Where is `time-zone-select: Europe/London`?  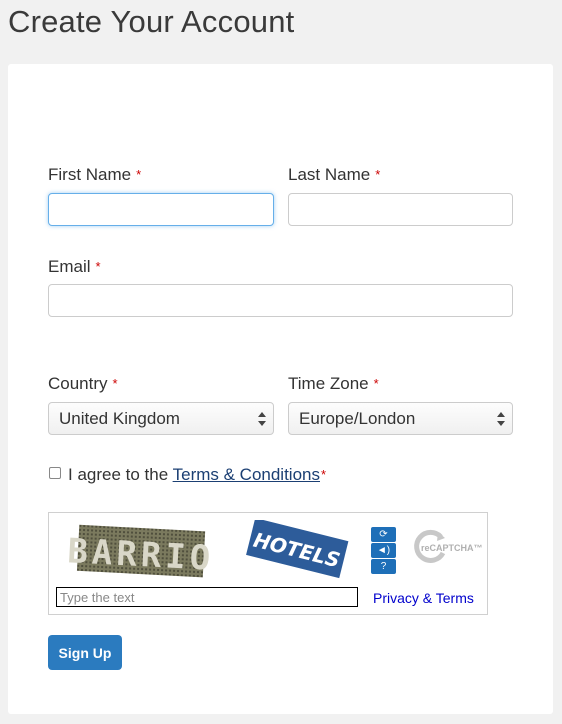 time-zone-select: Europe/London is located at coordinates (400, 418).